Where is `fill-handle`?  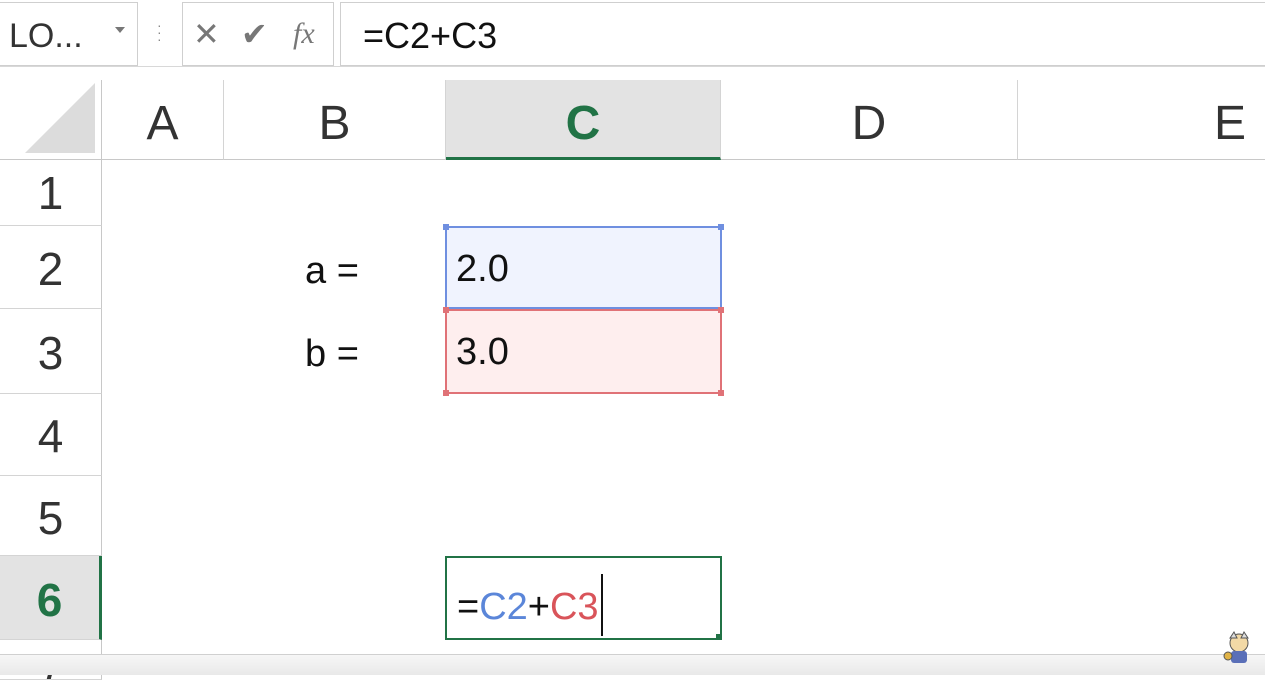
fill-handle is located at coordinates (719, 637).